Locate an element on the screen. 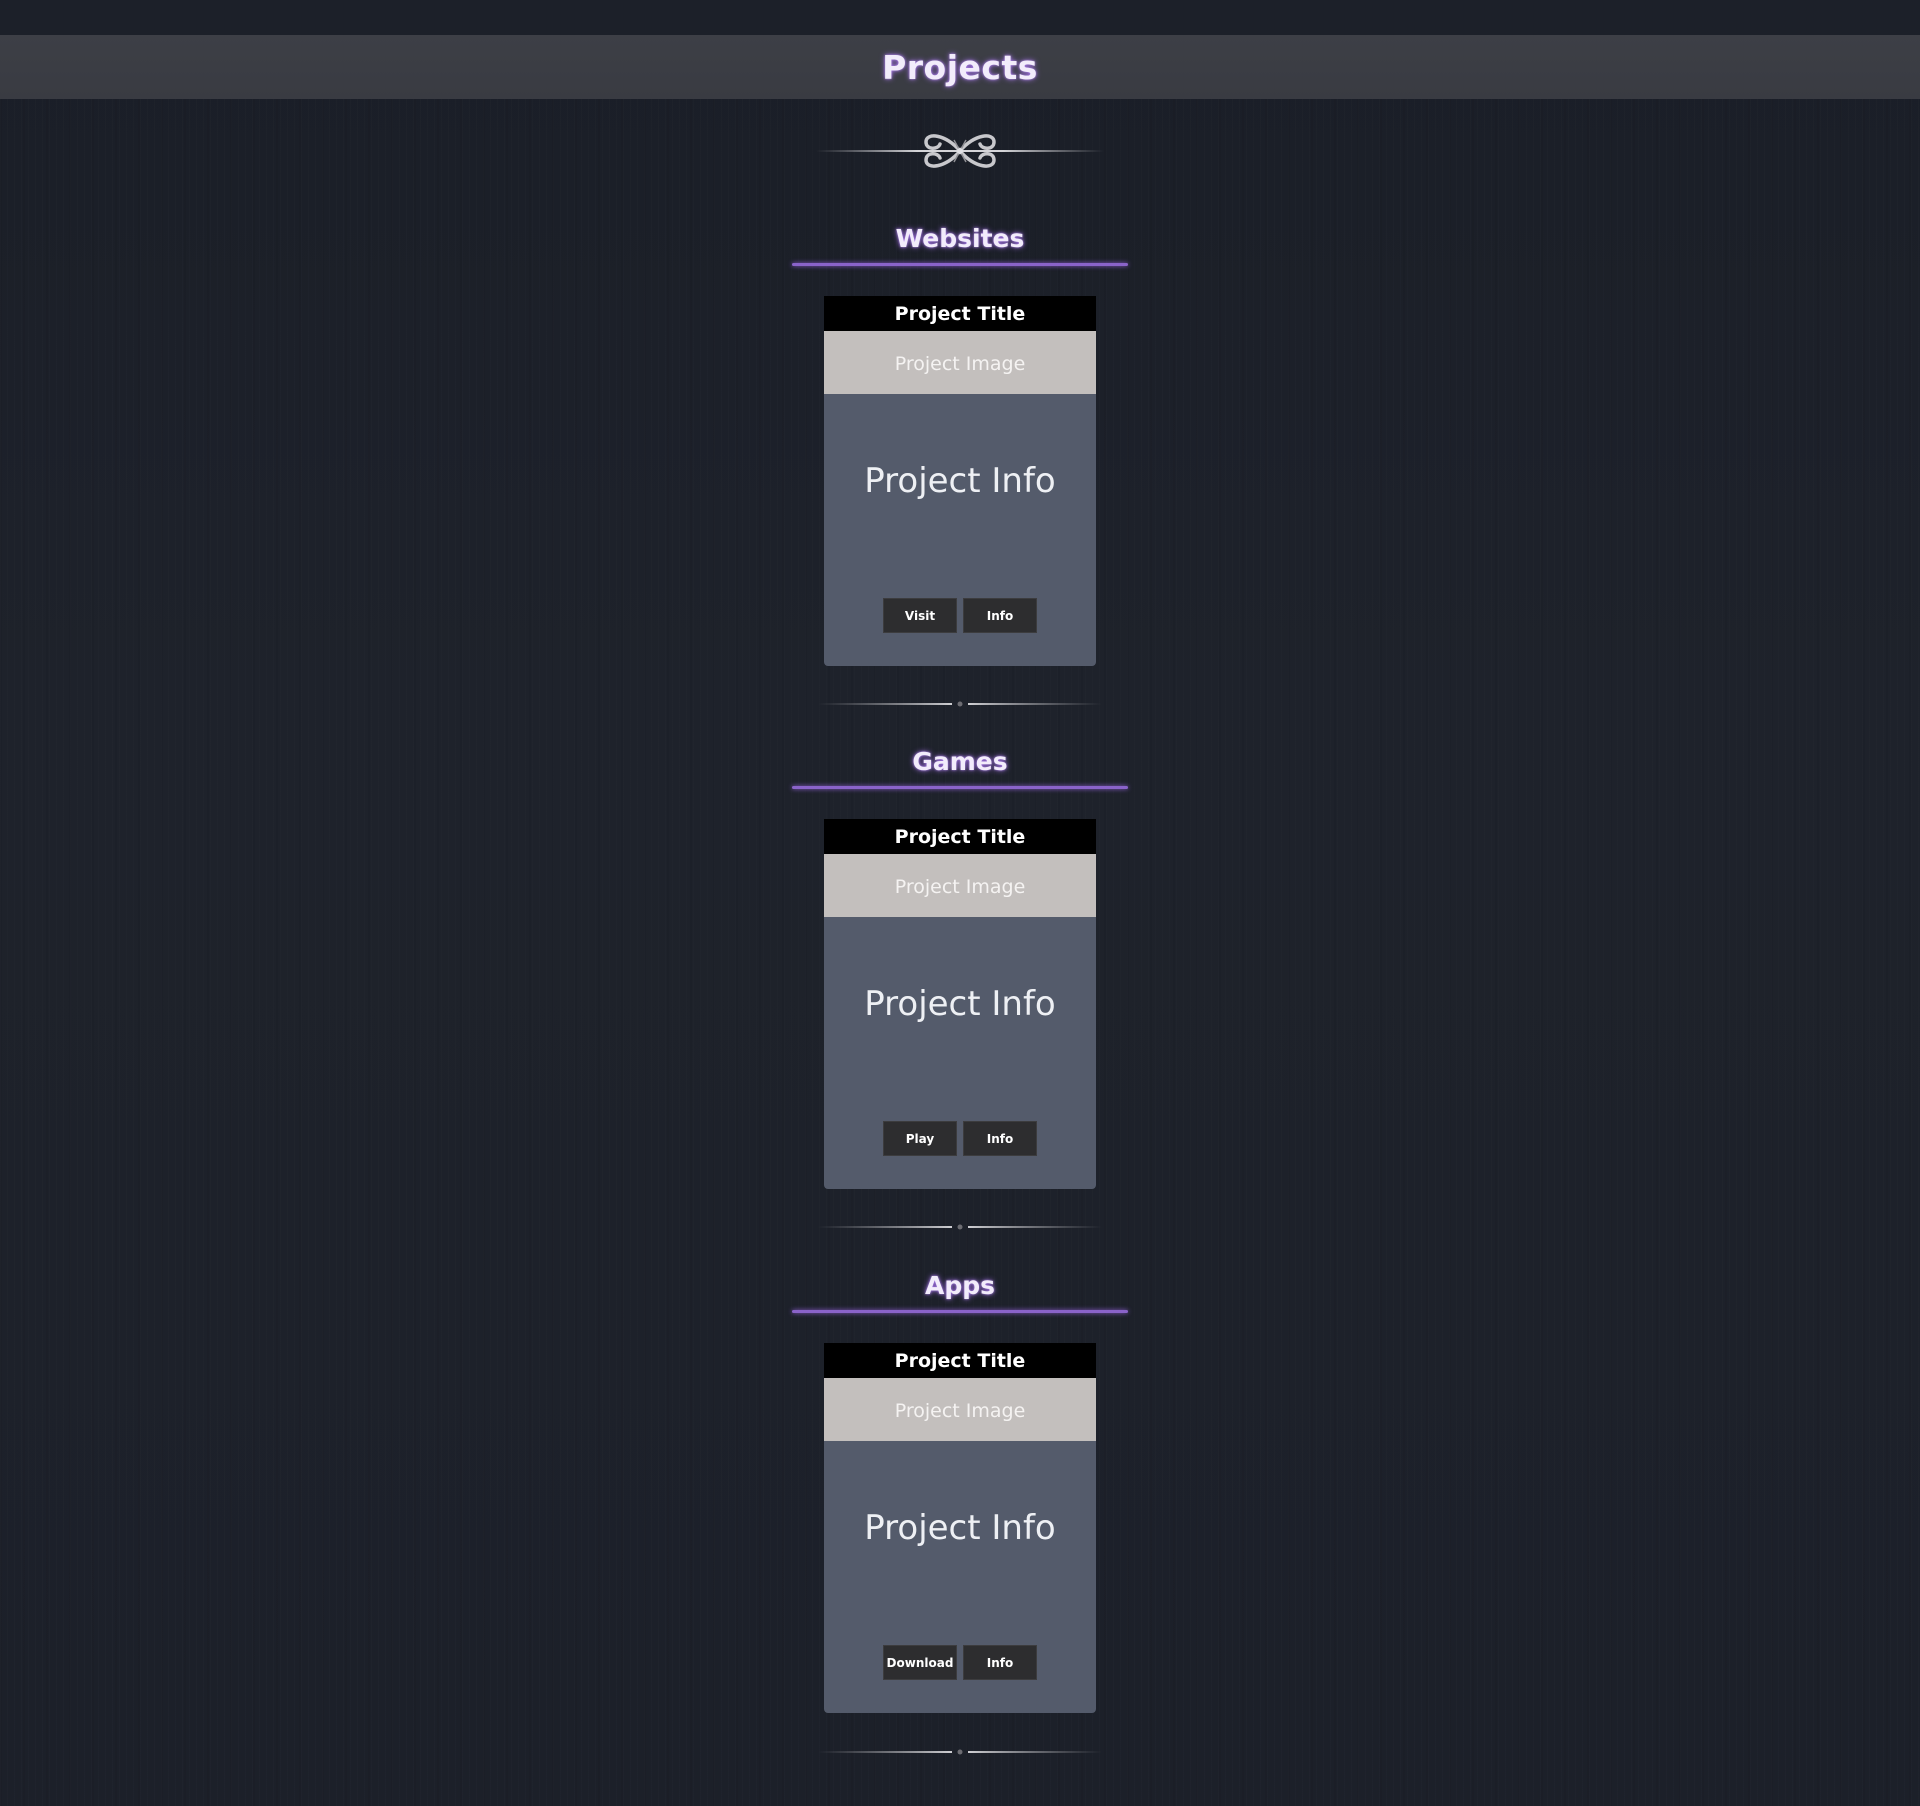  download-button: Download is located at coordinates (920, 1662).